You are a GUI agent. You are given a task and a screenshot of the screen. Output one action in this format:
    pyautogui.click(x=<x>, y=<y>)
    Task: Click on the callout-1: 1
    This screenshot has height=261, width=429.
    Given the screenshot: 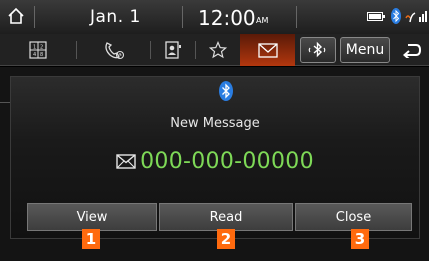 What is the action you would take?
    pyautogui.click(x=91, y=239)
    